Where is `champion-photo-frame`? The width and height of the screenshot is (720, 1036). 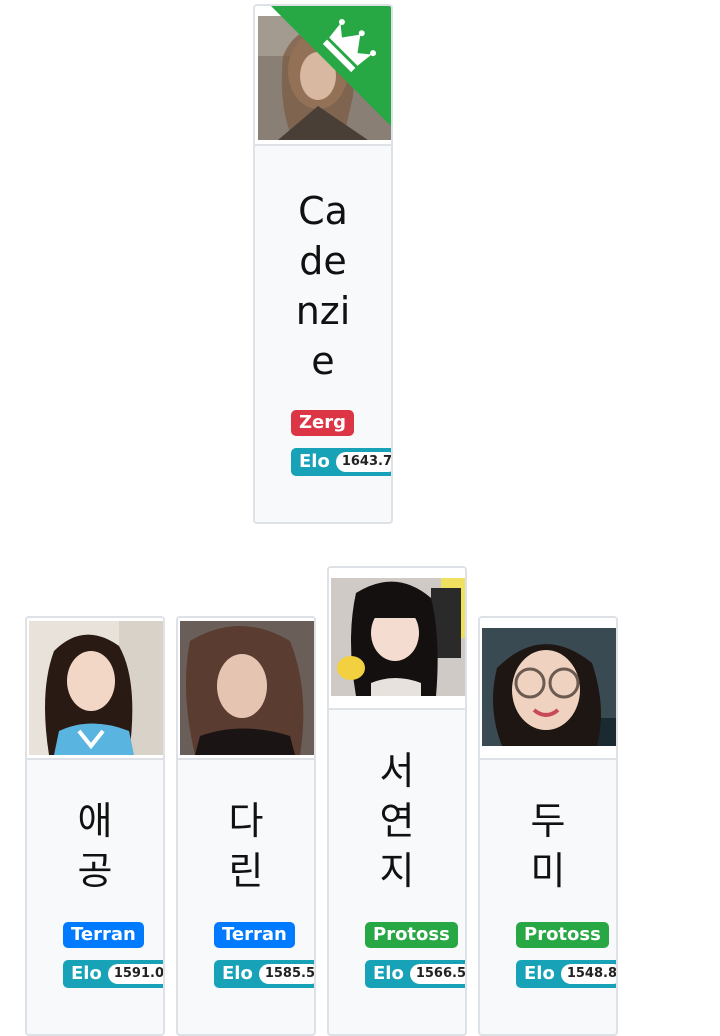 champion-photo-frame is located at coordinates (323, 76).